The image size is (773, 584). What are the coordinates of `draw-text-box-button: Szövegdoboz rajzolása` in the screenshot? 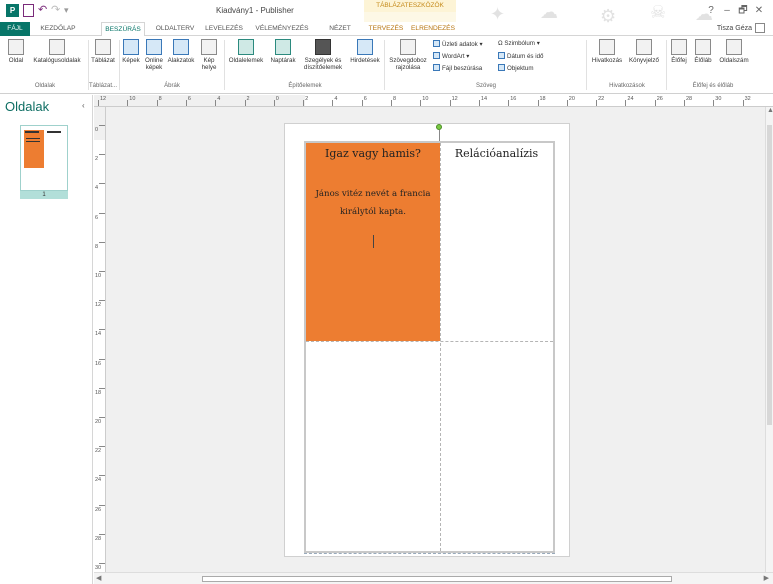 It's located at (408, 55).